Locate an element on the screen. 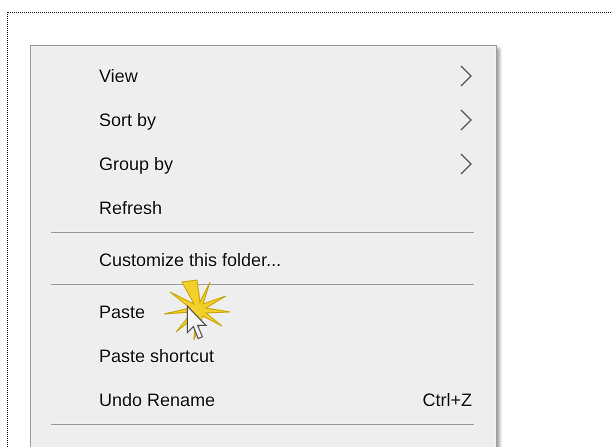 The width and height of the screenshot is (611, 447). menu-item: Paste shortcut is located at coordinates (263, 356).